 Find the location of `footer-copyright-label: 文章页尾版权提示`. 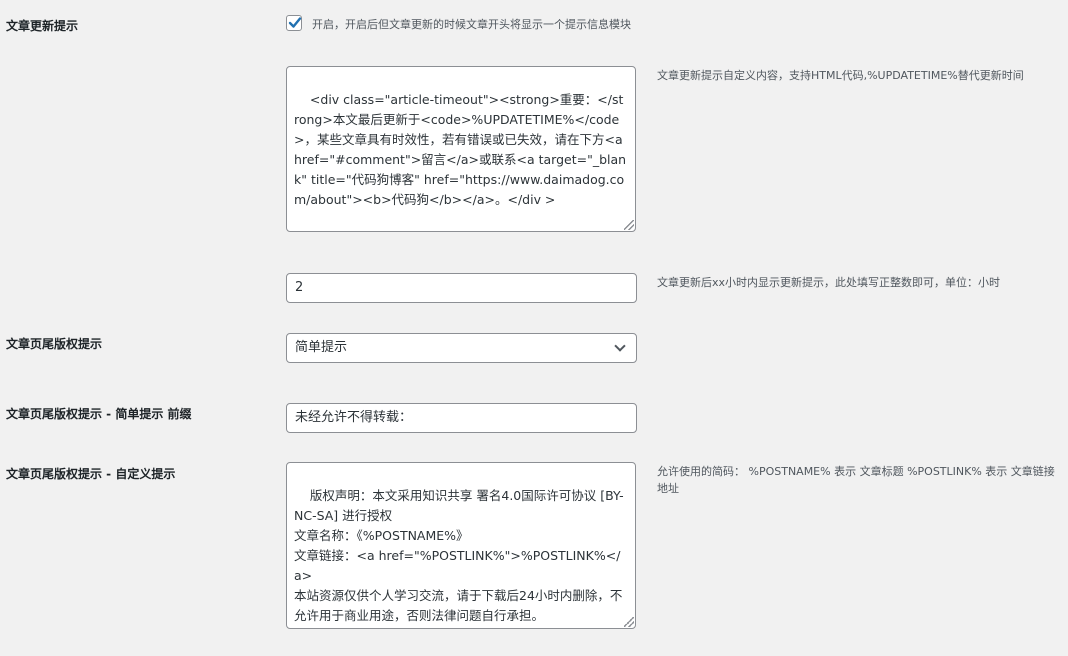

footer-copyright-label: 文章页尾版权提示 is located at coordinates (54, 344).